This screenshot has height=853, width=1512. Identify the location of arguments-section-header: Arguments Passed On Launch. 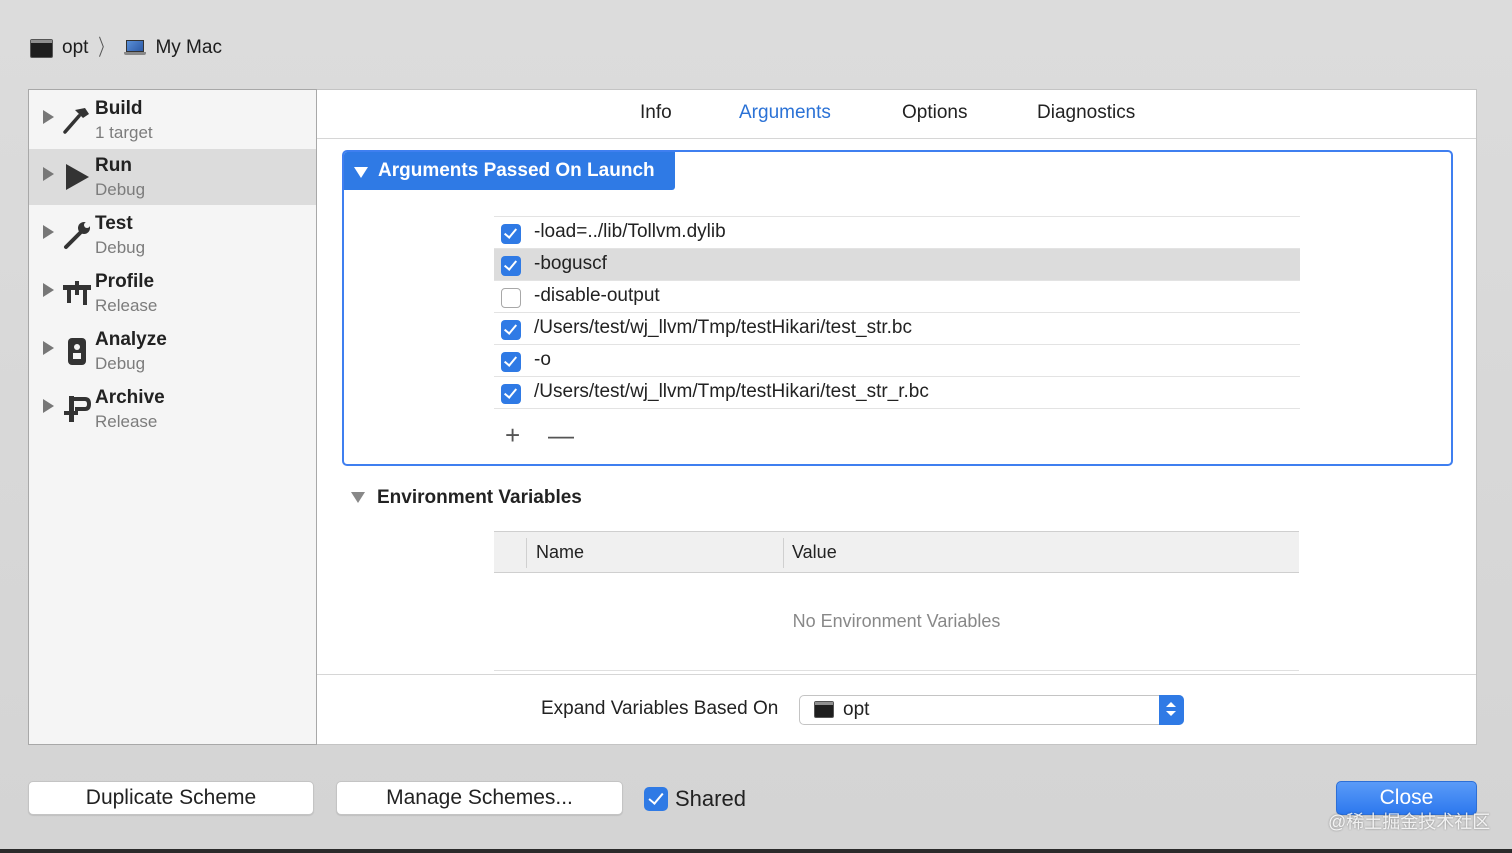
(509, 171).